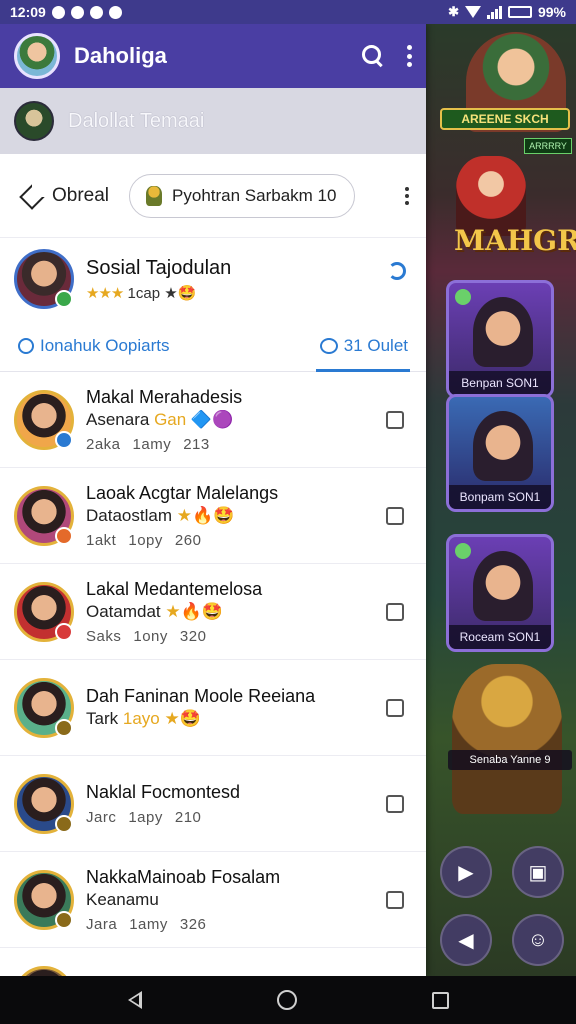 Image resolution: width=576 pixels, height=1024 pixels. I want to click on contact-name: Makal Merahadesis, so click(164, 396).